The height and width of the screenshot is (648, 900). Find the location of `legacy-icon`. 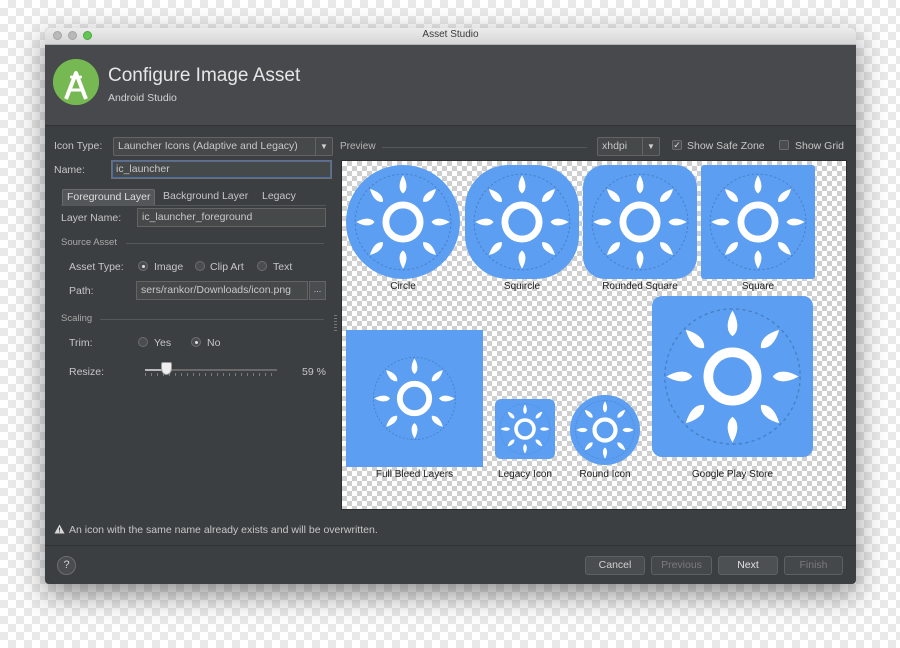

legacy-icon is located at coordinates (525, 429).